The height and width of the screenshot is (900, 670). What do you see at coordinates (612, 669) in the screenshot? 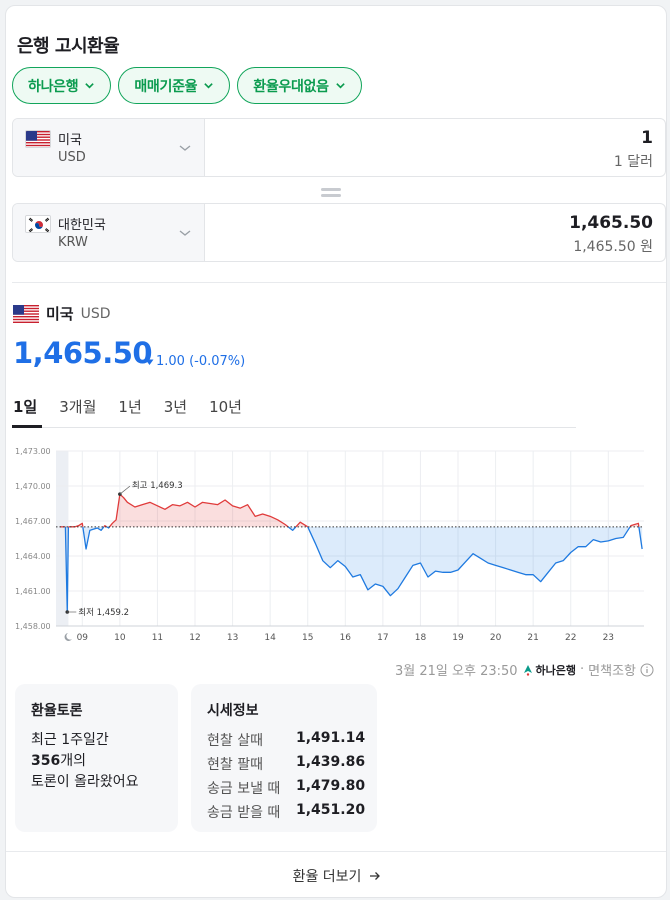
I see `disclaimer-link: 면책조항` at bounding box center [612, 669].